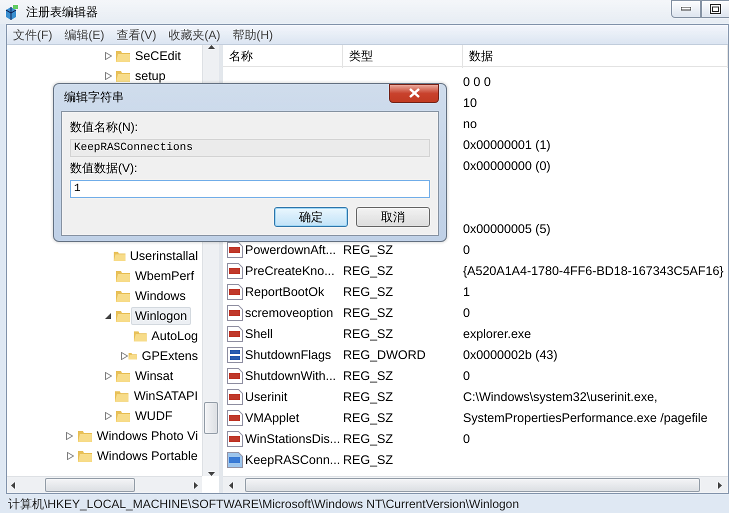 The width and height of the screenshot is (729, 513). I want to click on tree-item: WbemPerf, so click(164, 276).